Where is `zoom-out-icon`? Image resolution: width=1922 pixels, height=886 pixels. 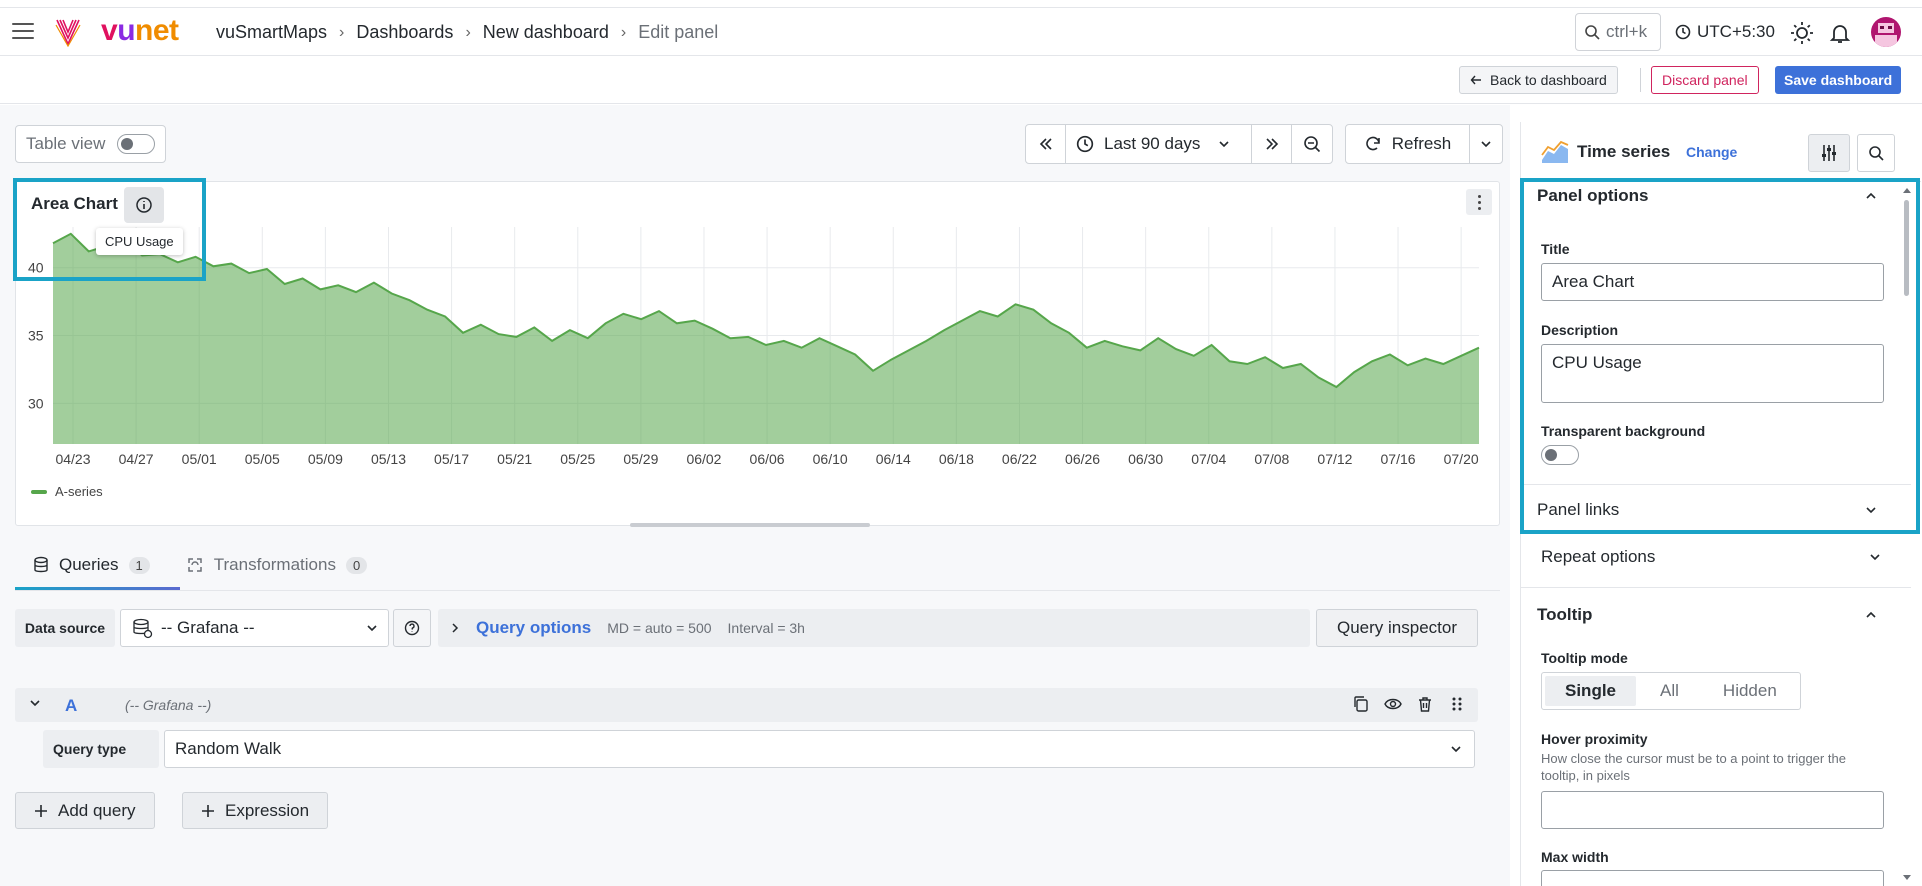 zoom-out-icon is located at coordinates (1312, 144).